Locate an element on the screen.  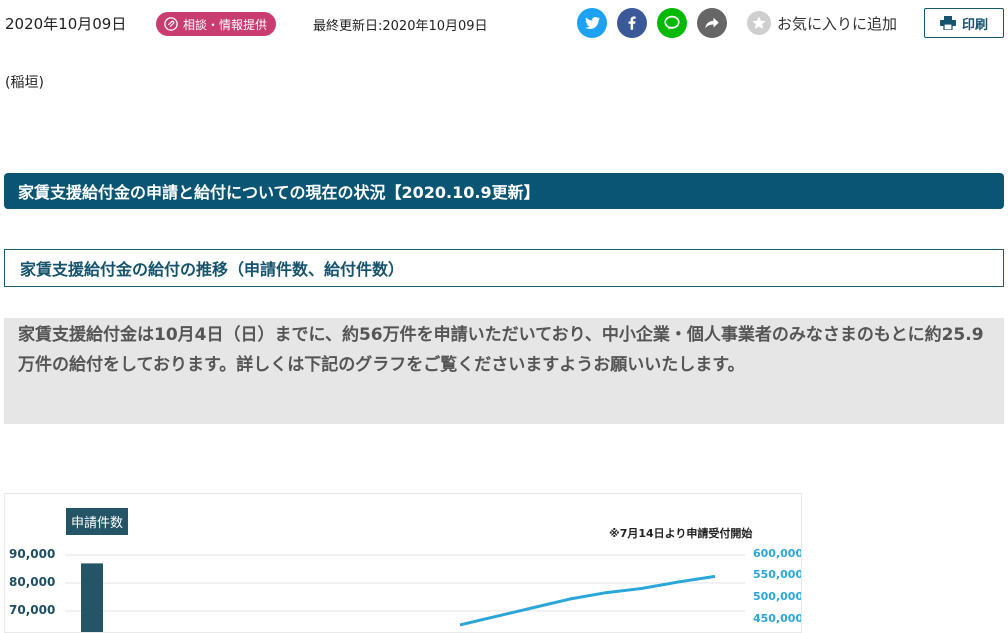
share-arrow-icon is located at coordinates (712, 23).